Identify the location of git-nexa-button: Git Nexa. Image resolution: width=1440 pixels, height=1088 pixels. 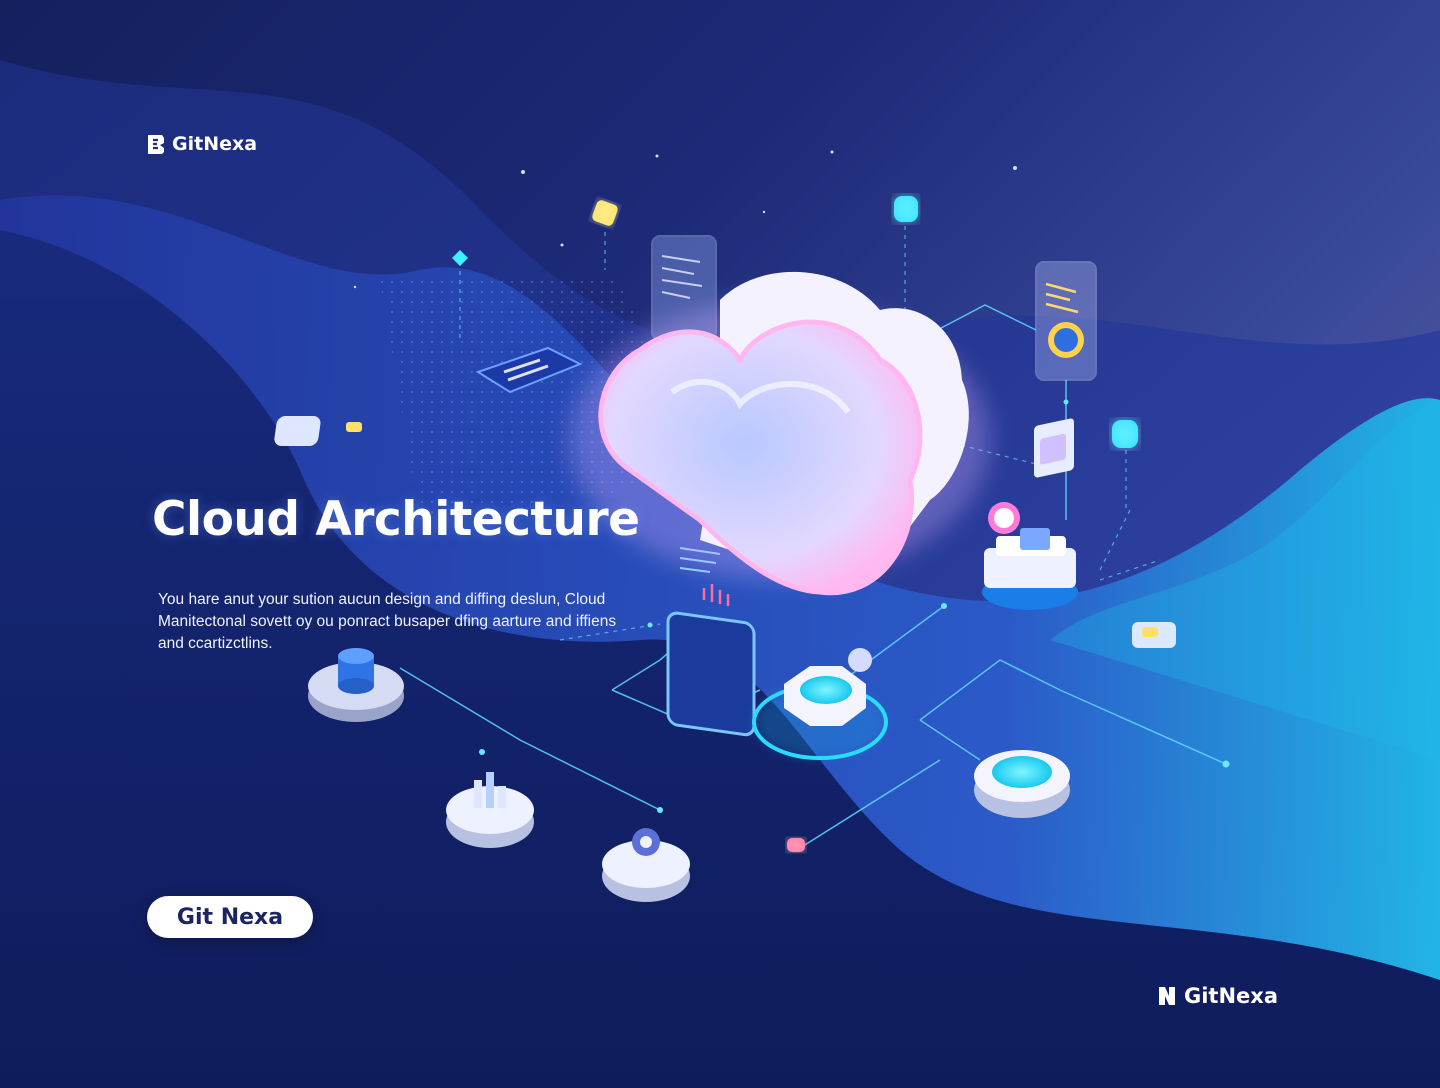
(230, 917).